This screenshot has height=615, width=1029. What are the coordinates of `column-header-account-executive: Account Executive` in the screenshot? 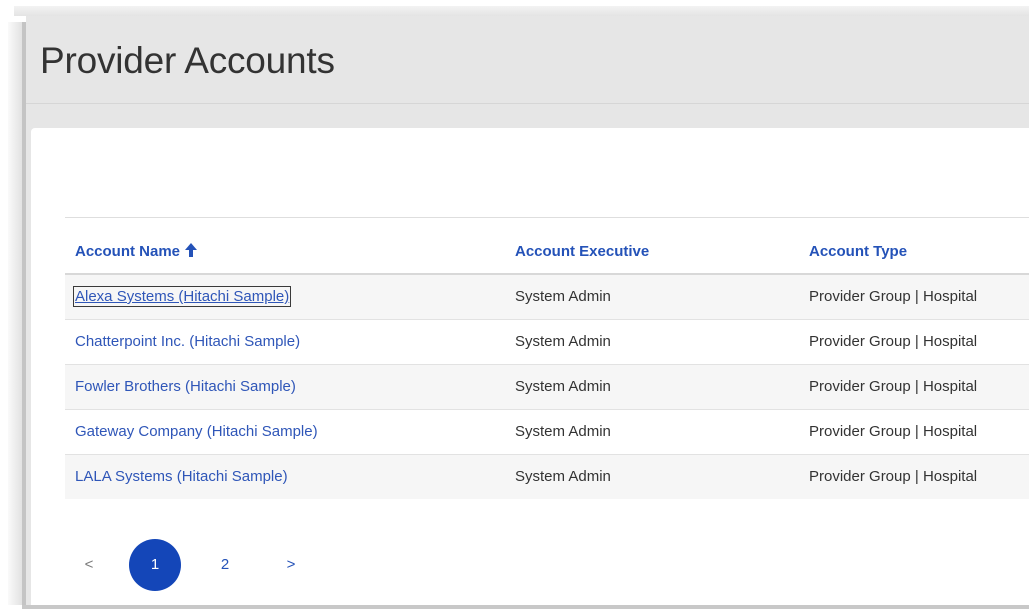 It's located at (582, 251).